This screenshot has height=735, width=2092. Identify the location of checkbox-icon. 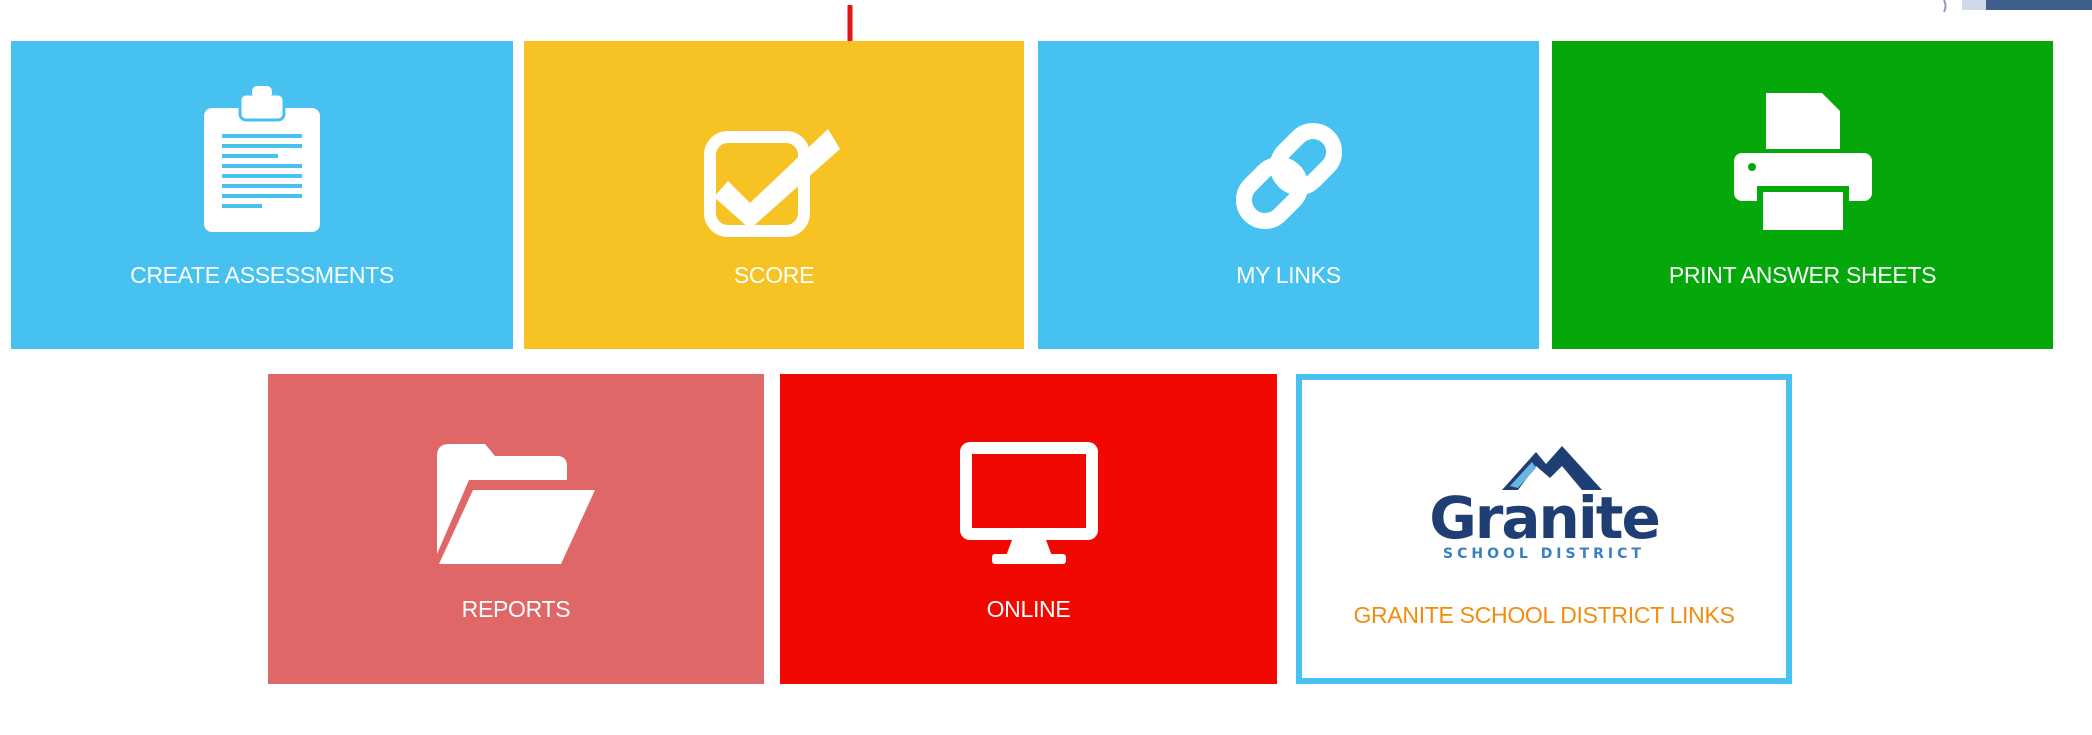
(772, 183).